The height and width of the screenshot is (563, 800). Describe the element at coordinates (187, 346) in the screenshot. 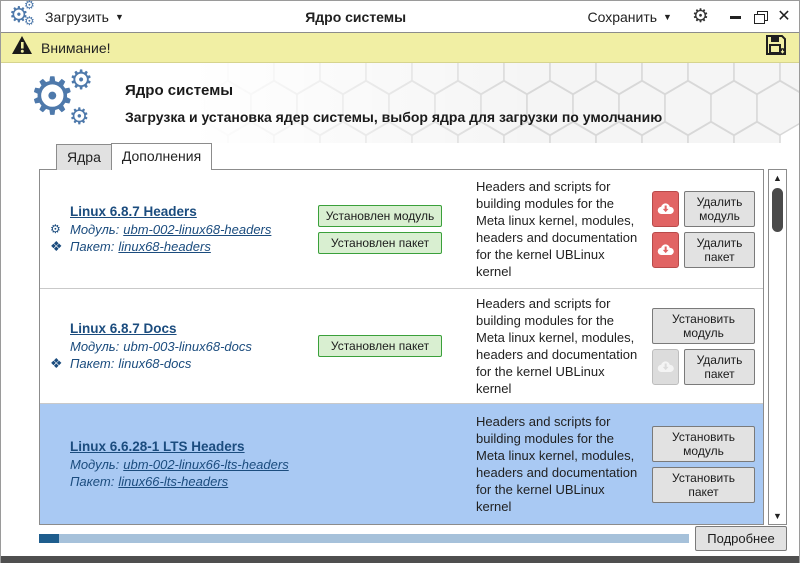

I see `module-value: ubm-003-linux68-docs` at that location.